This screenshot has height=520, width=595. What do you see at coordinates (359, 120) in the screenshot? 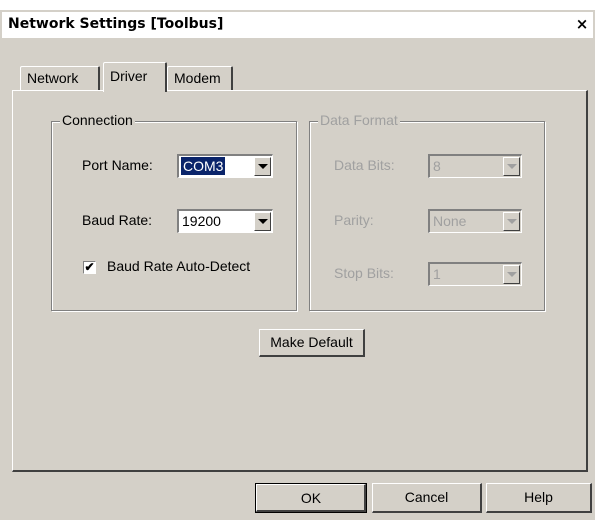
I see `data-format-group-title: Data Format` at bounding box center [359, 120].